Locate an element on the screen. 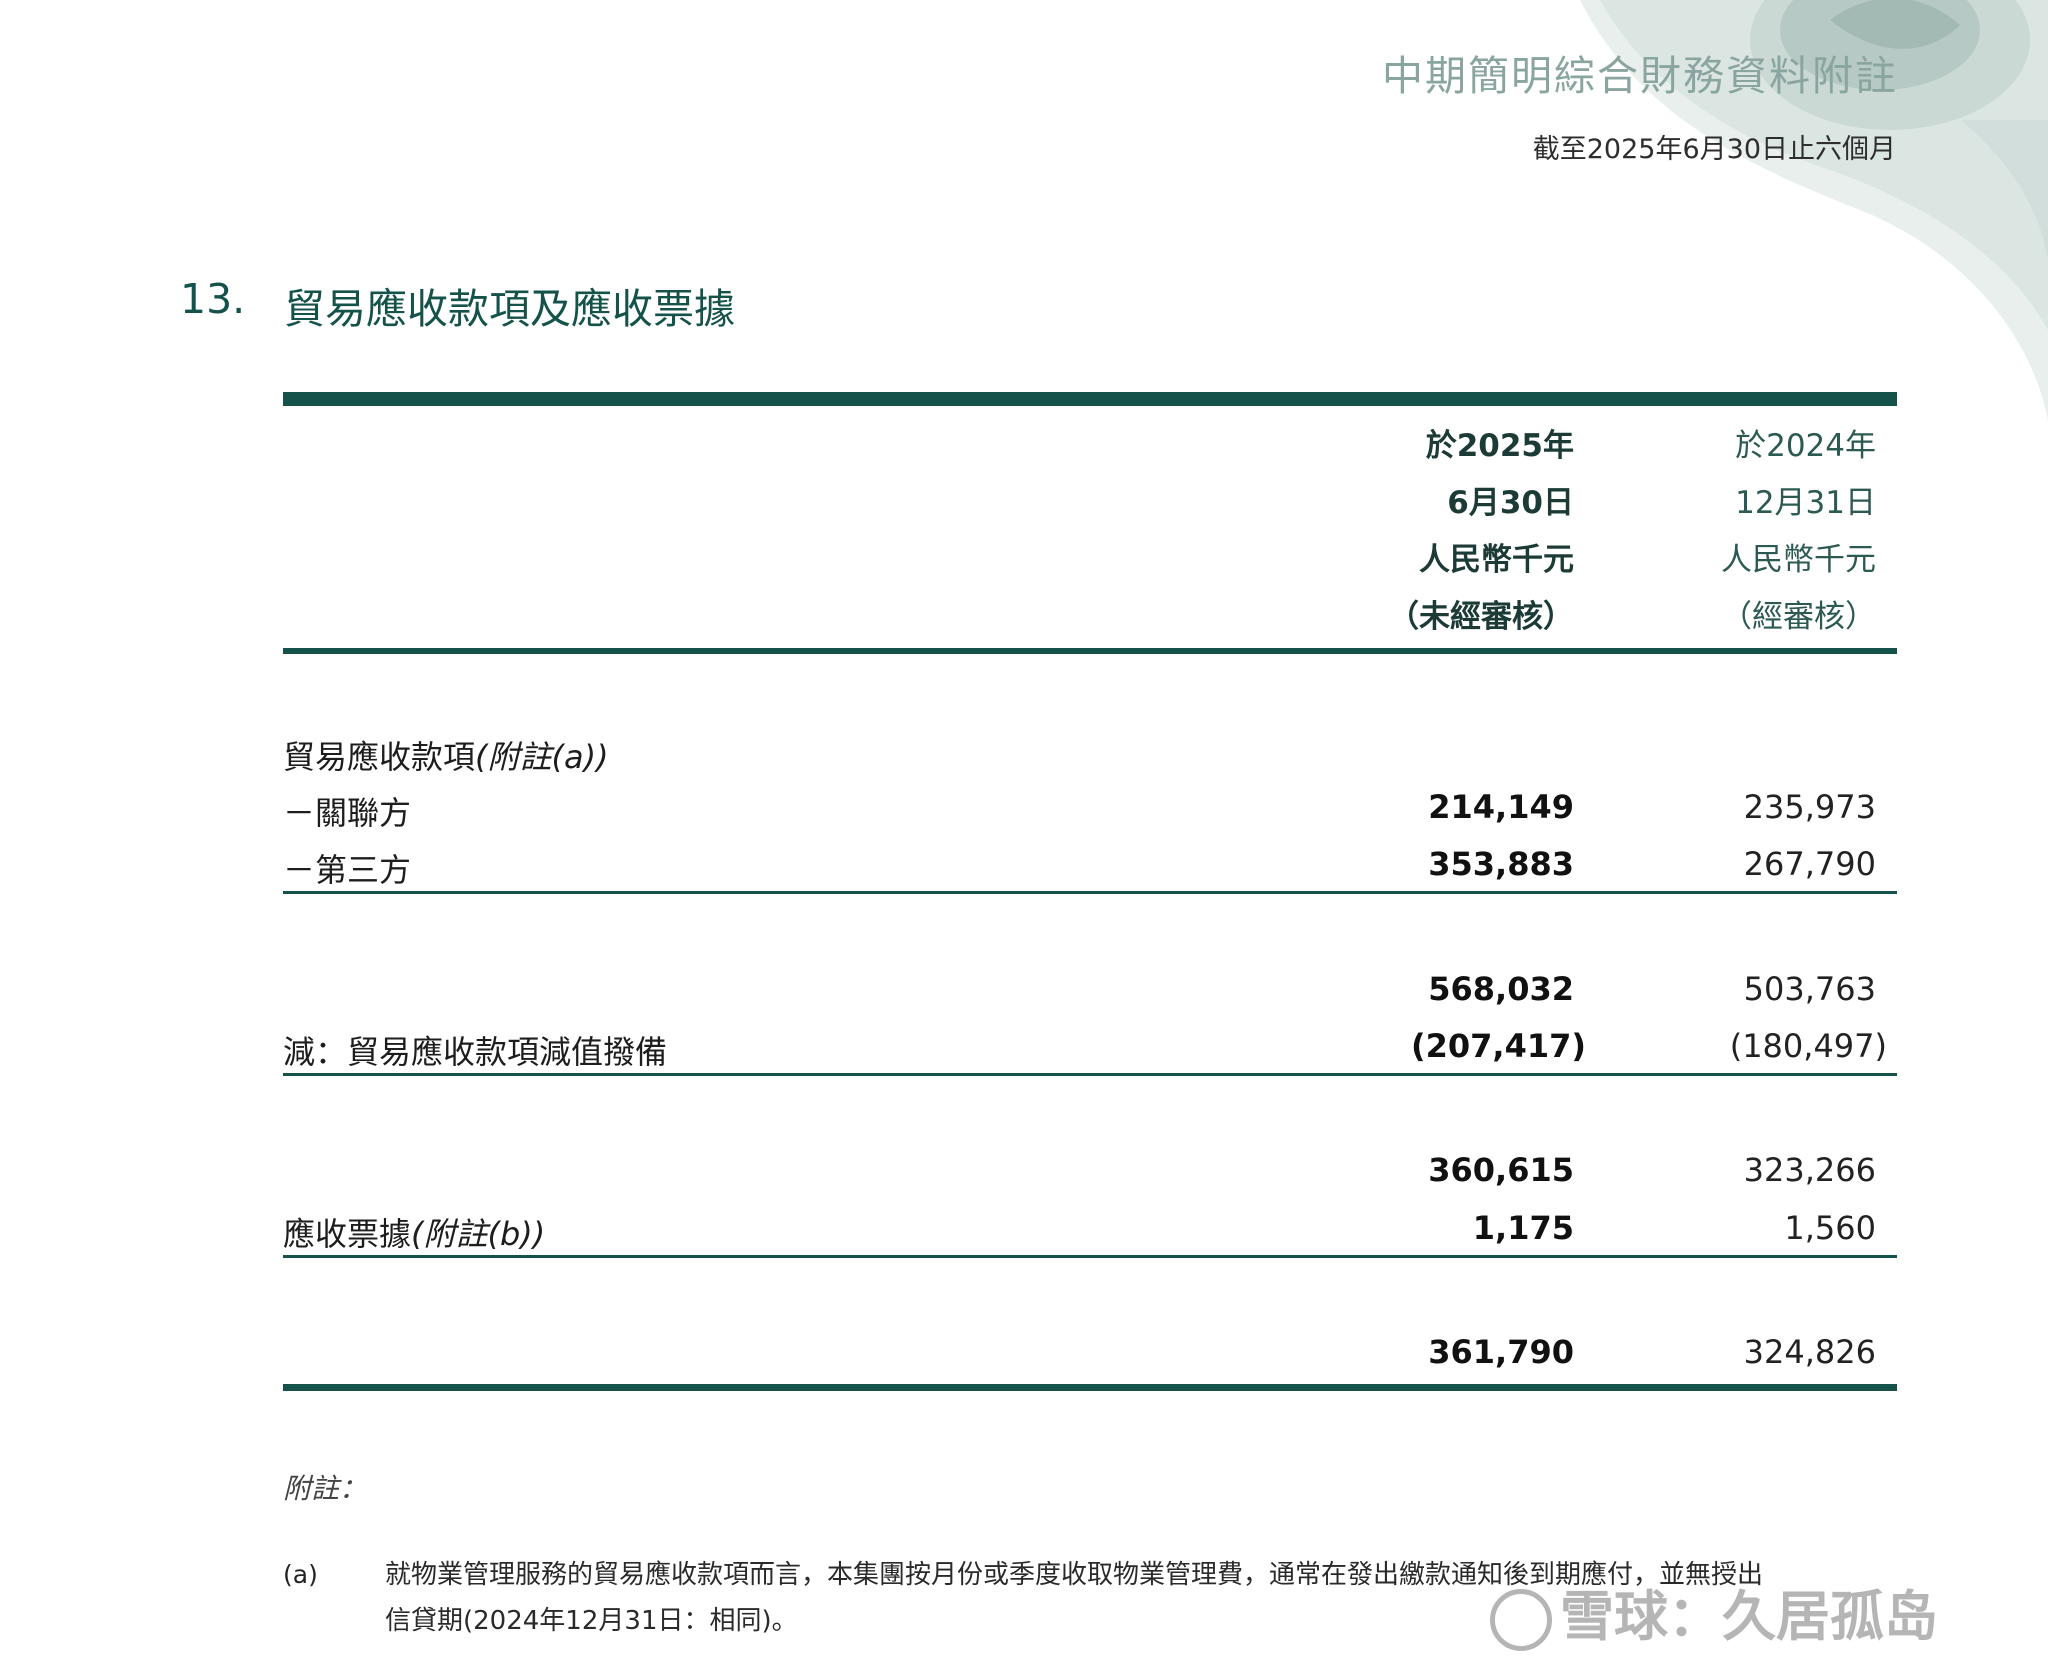  column-header-current: 於2025年 6月30日 人民幣千元 （未經審核） is located at coordinates (1481, 532).